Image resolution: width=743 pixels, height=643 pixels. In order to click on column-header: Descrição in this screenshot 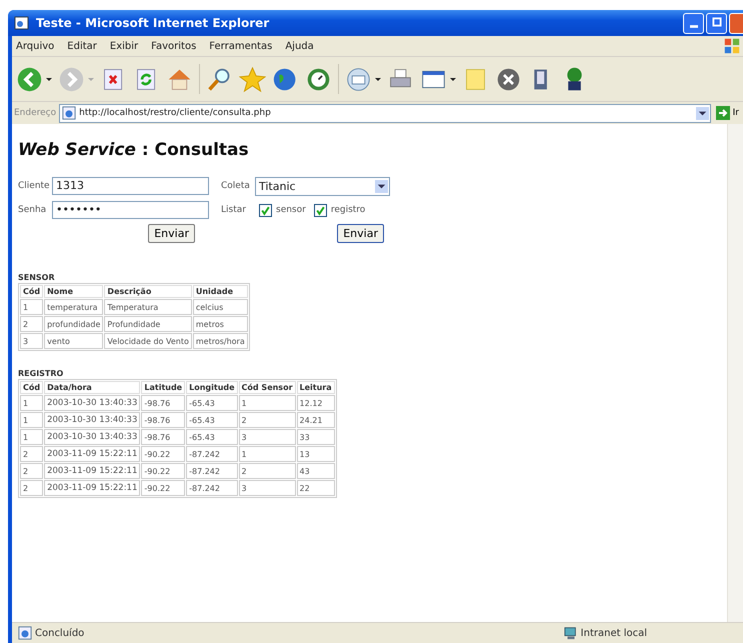, I will do `click(148, 291)`.